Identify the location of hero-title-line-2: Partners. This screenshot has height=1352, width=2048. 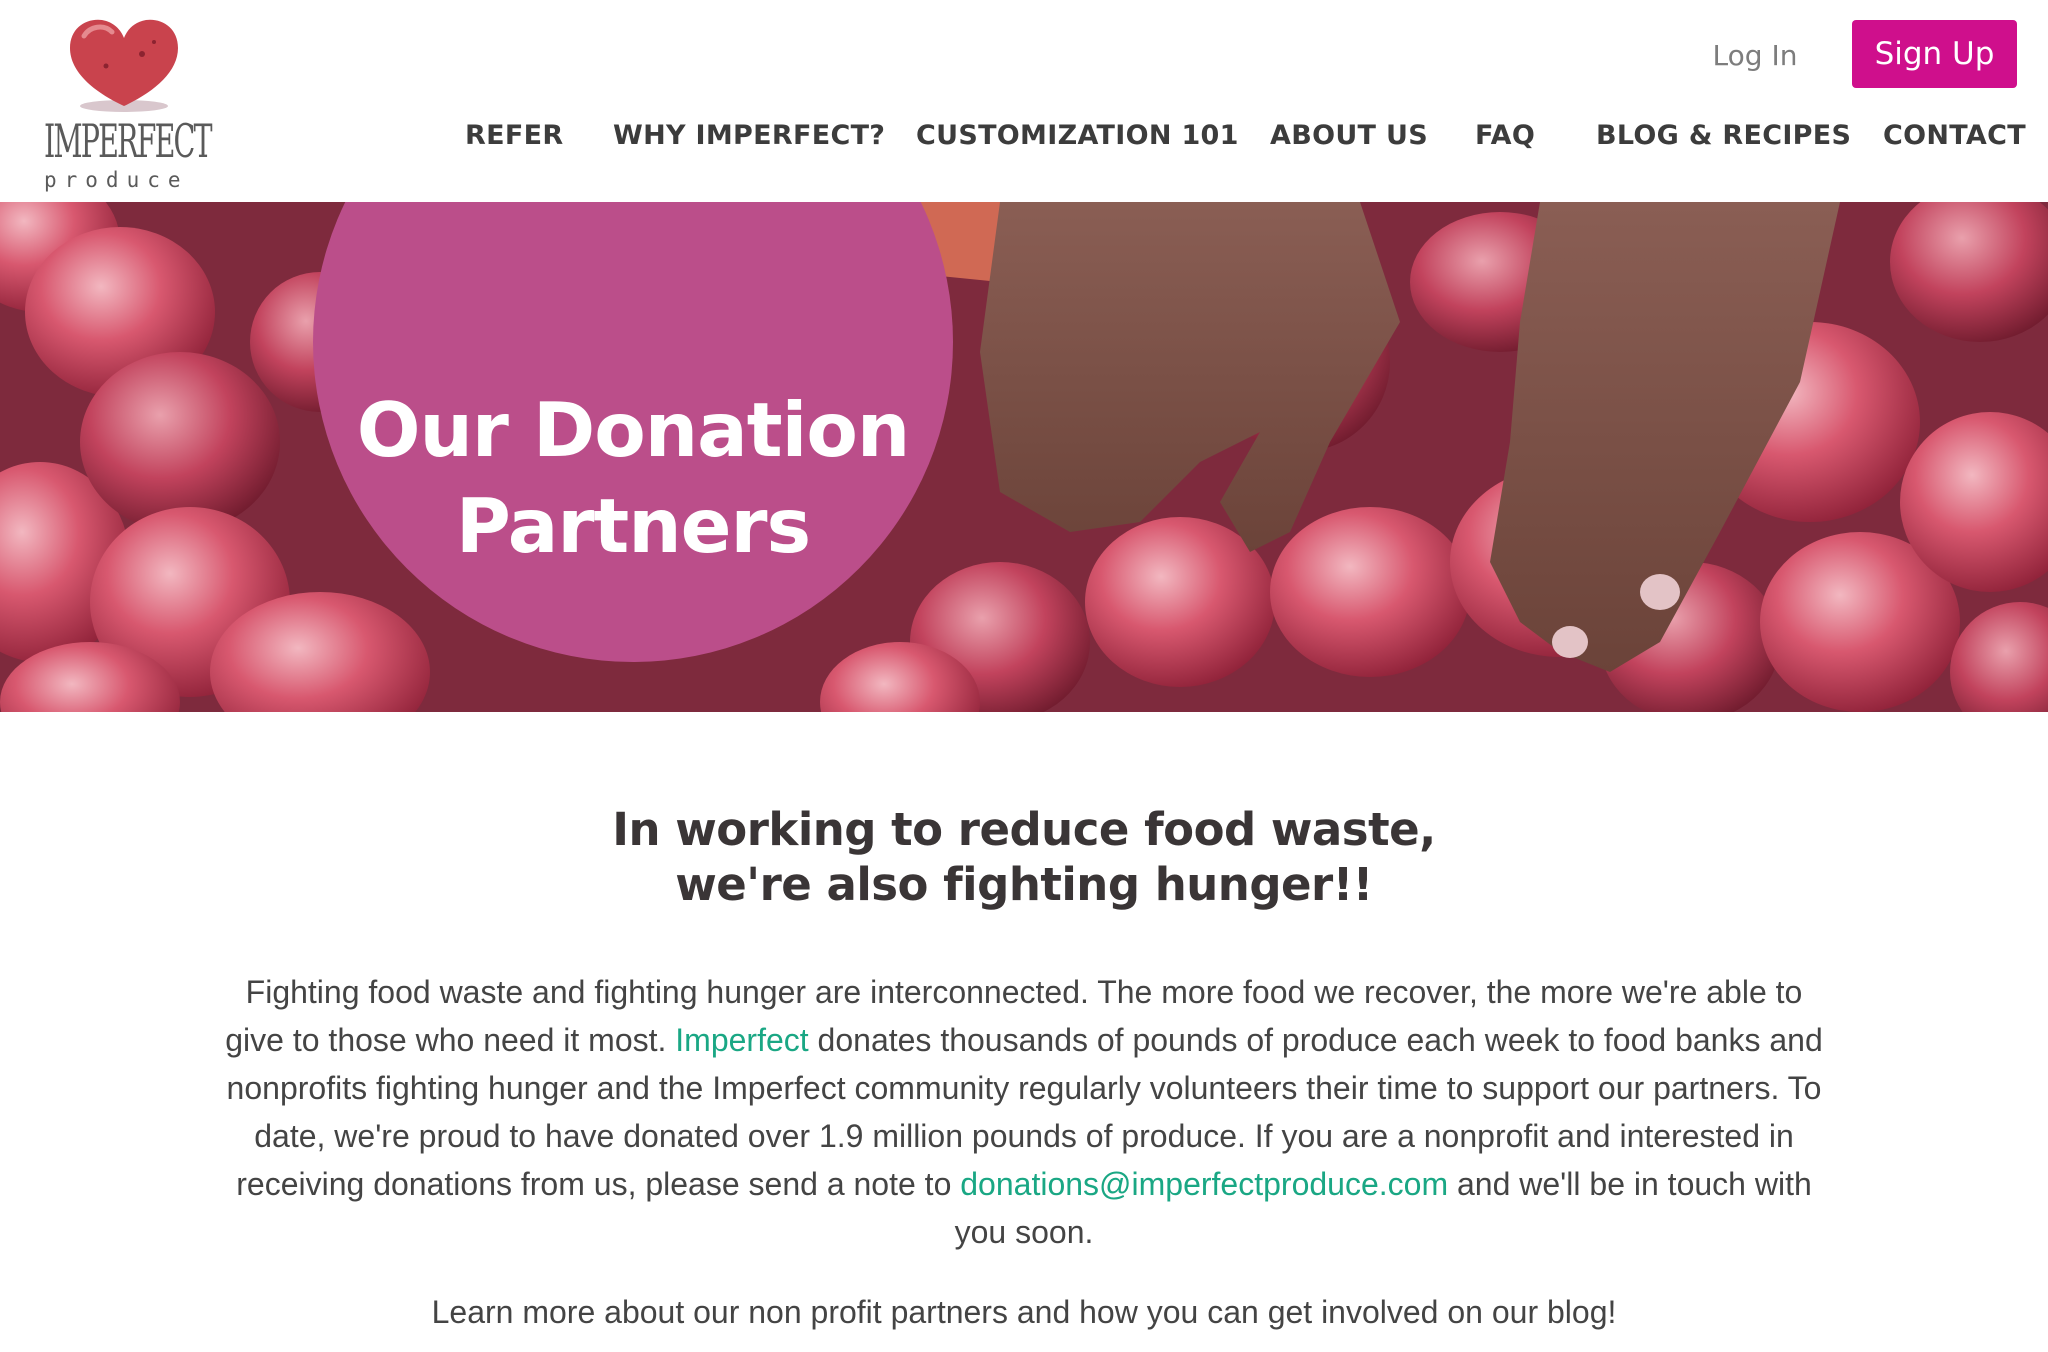
(633, 526).